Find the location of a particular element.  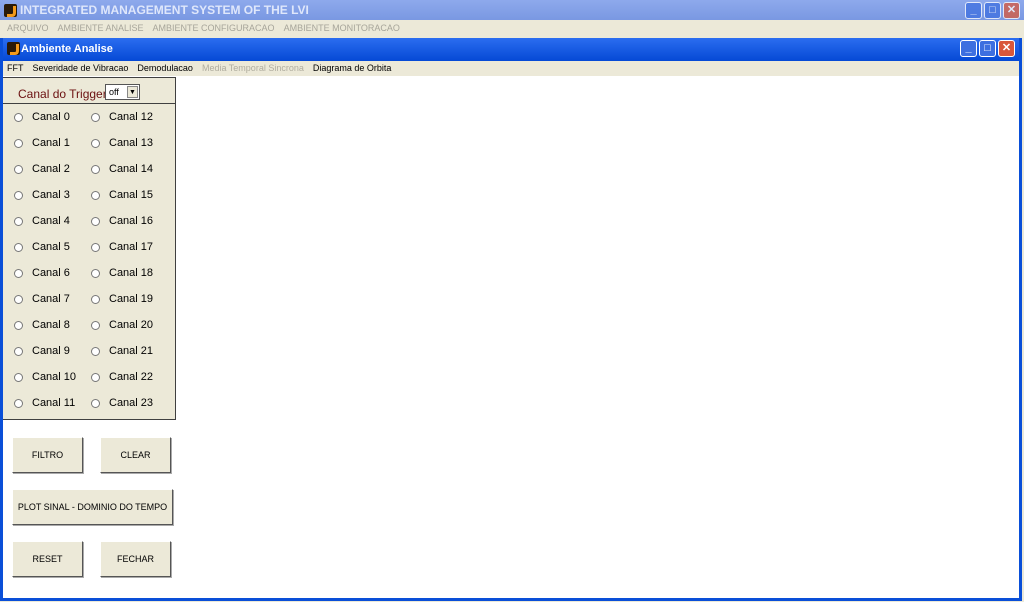

window-title: Ambiente Analise is located at coordinates (67, 49).